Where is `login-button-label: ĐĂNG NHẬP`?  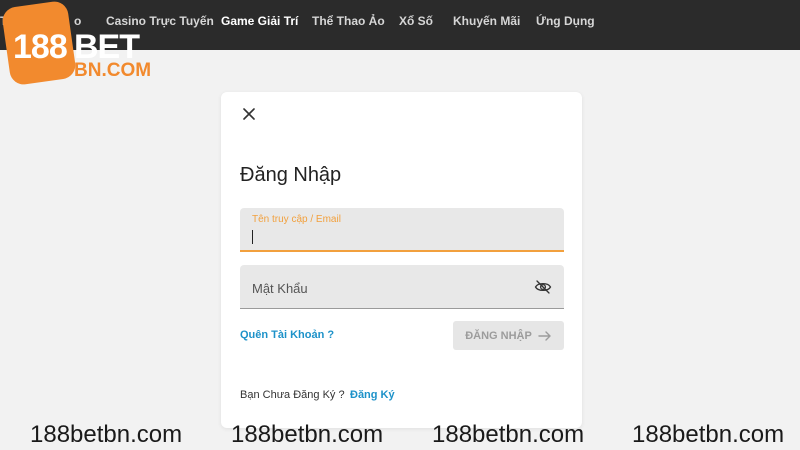
login-button-label: ĐĂNG NHẬP is located at coordinates (498, 335).